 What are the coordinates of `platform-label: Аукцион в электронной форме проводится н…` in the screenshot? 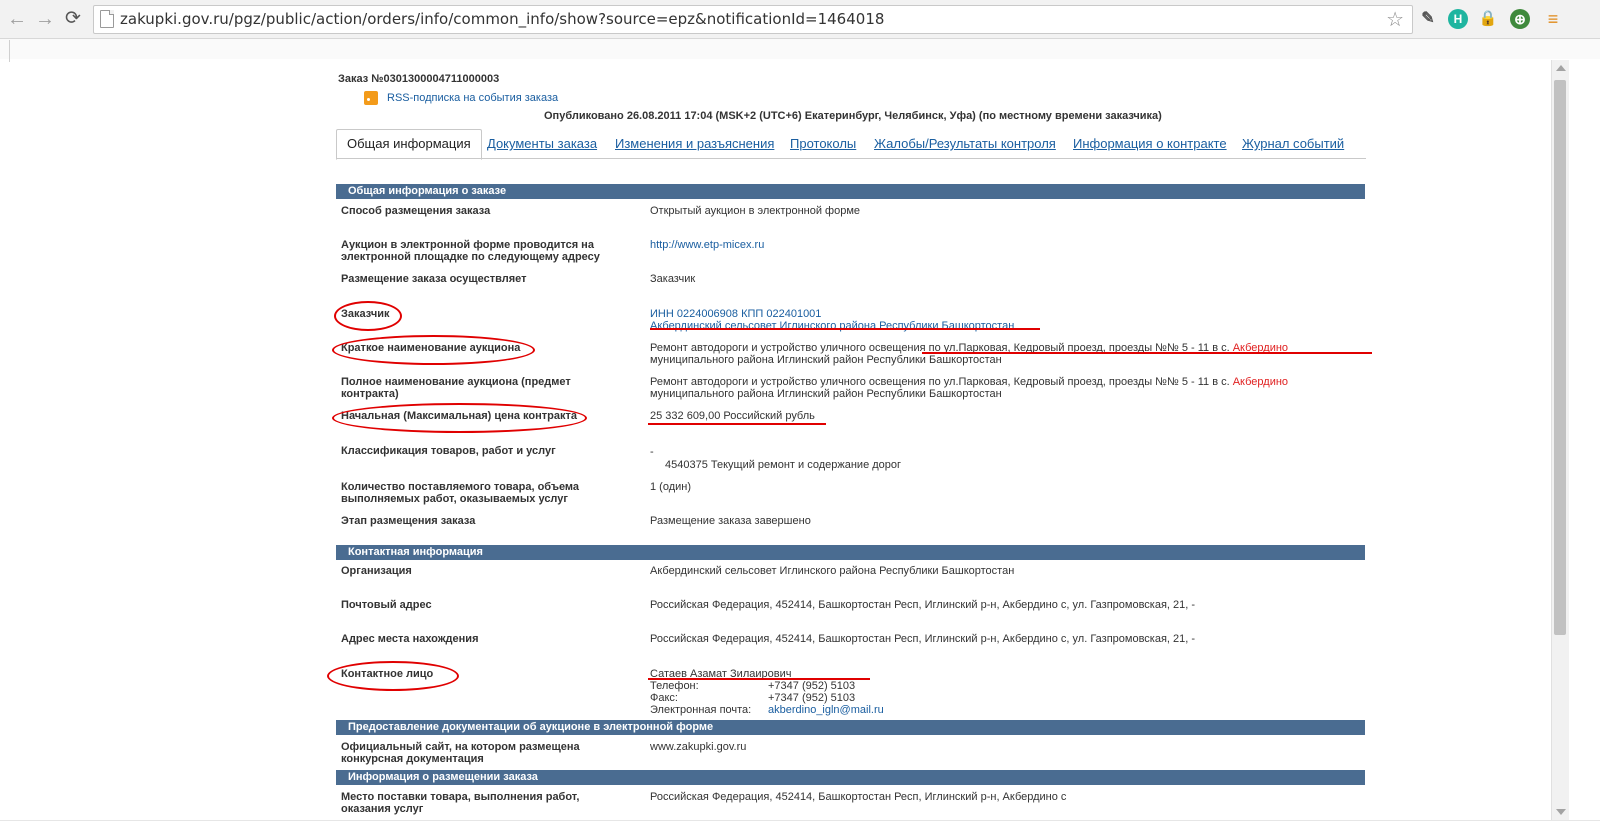 It's located at (470, 251).